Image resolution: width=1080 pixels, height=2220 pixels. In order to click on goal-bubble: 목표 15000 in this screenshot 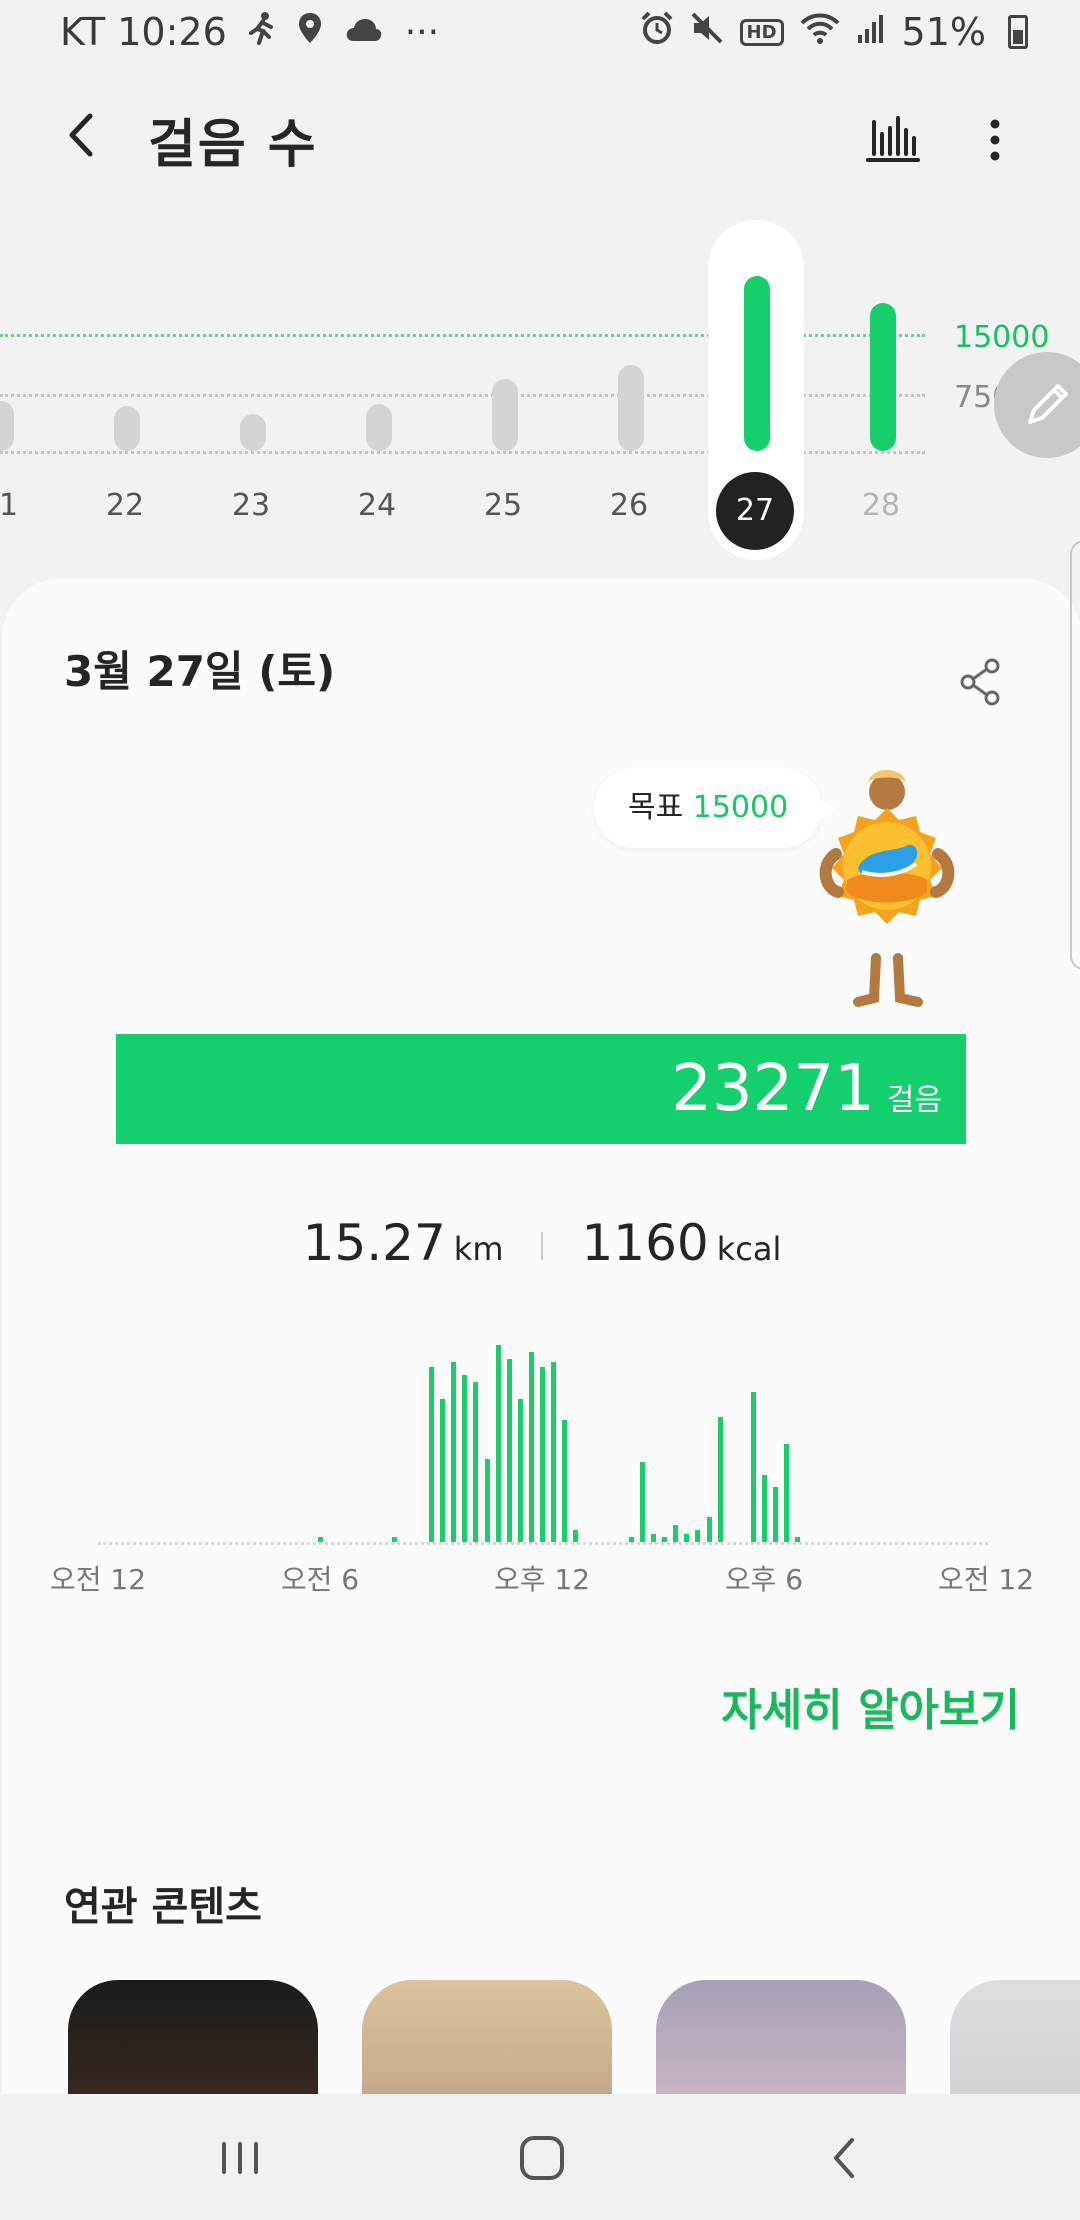, I will do `click(715, 808)`.